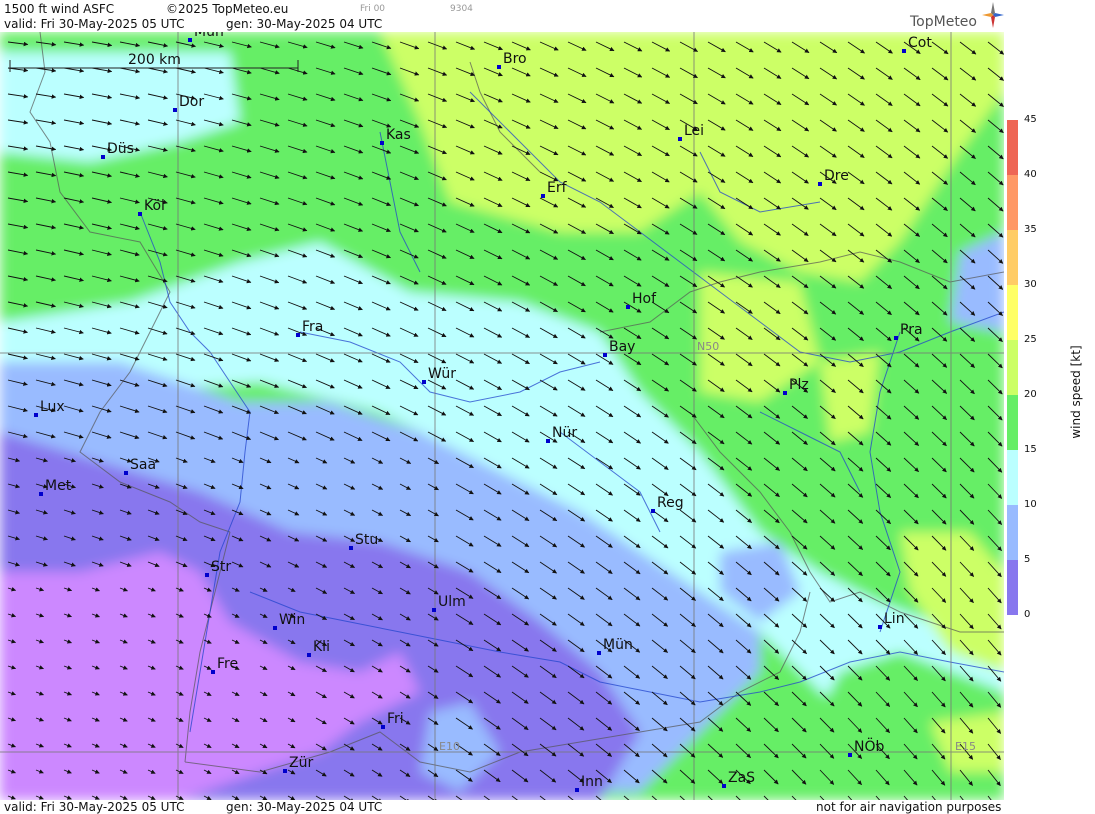 The height and width of the screenshot is (814, 1095). Describe the element at coordinates (373, 9) in the screenshot. I see `run-label: Fri 00` at that location.